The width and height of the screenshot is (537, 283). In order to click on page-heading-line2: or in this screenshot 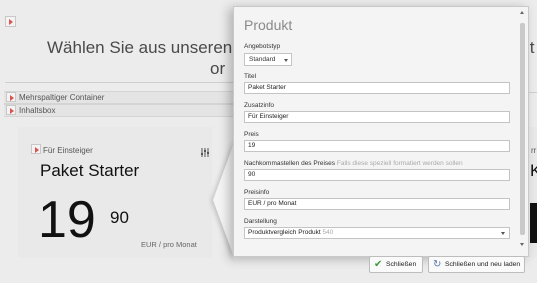, I will do `click(218, 68)`.